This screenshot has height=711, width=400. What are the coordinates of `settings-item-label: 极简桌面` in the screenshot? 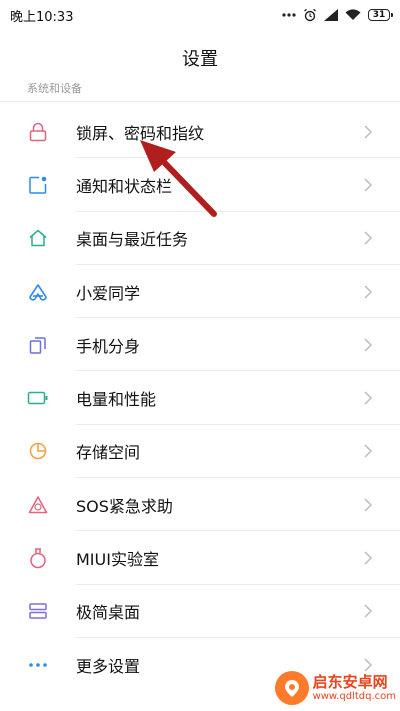 It's located at (108, 613).